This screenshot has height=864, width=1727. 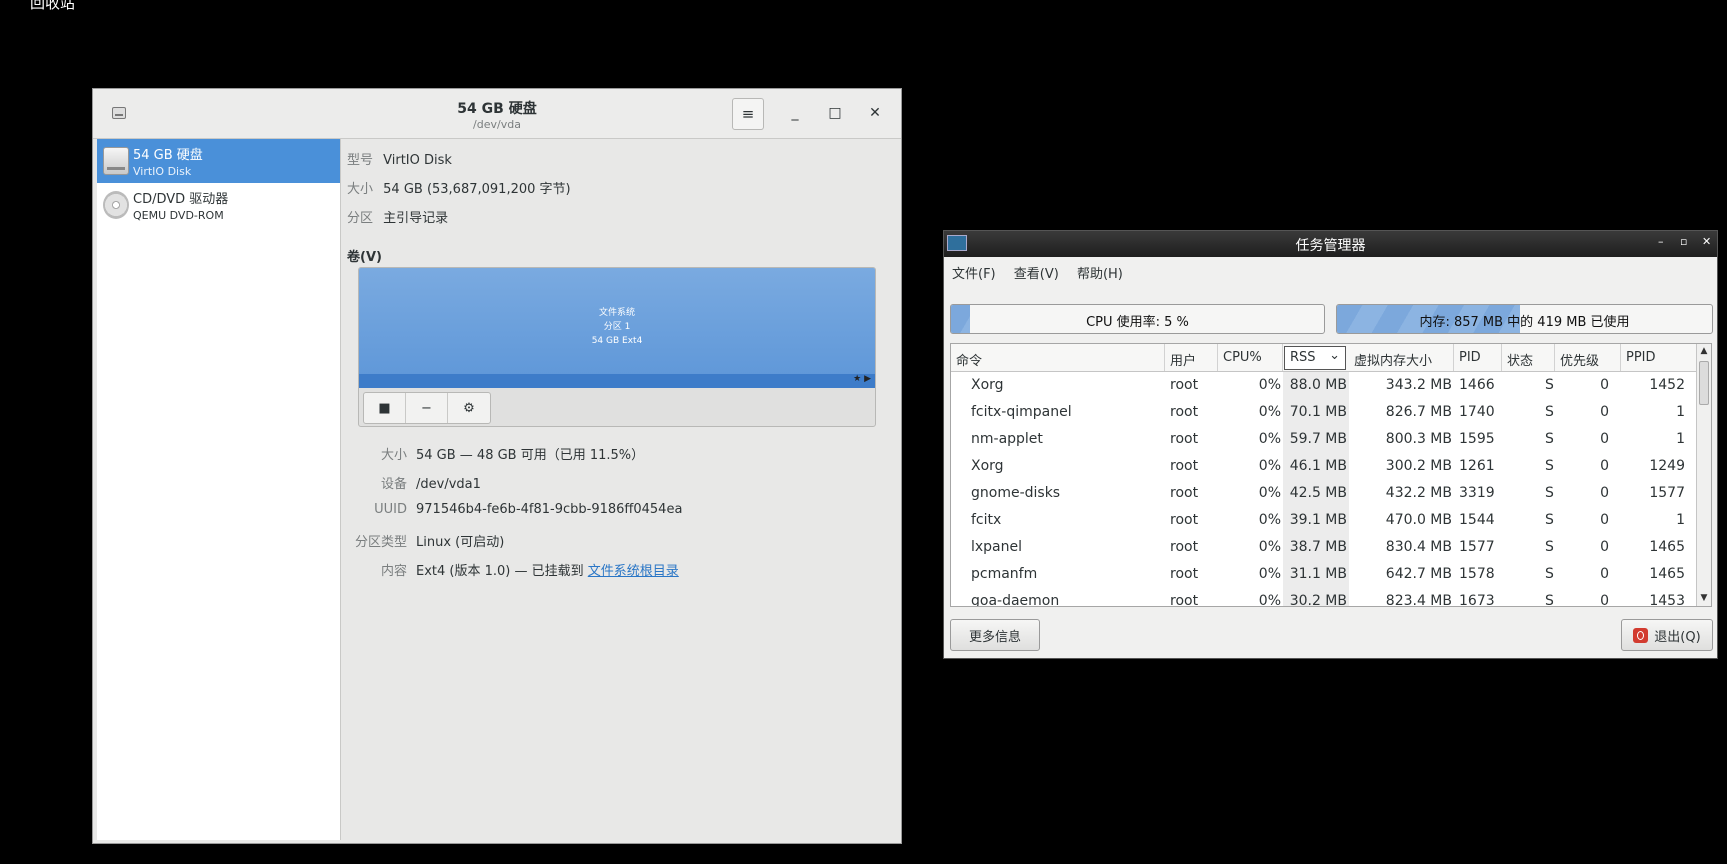 What do you see at coordinates (497, 109) in the screenshot?
I see `disks-title: 54 GB 硬盘` at bounding box center [497, 109].